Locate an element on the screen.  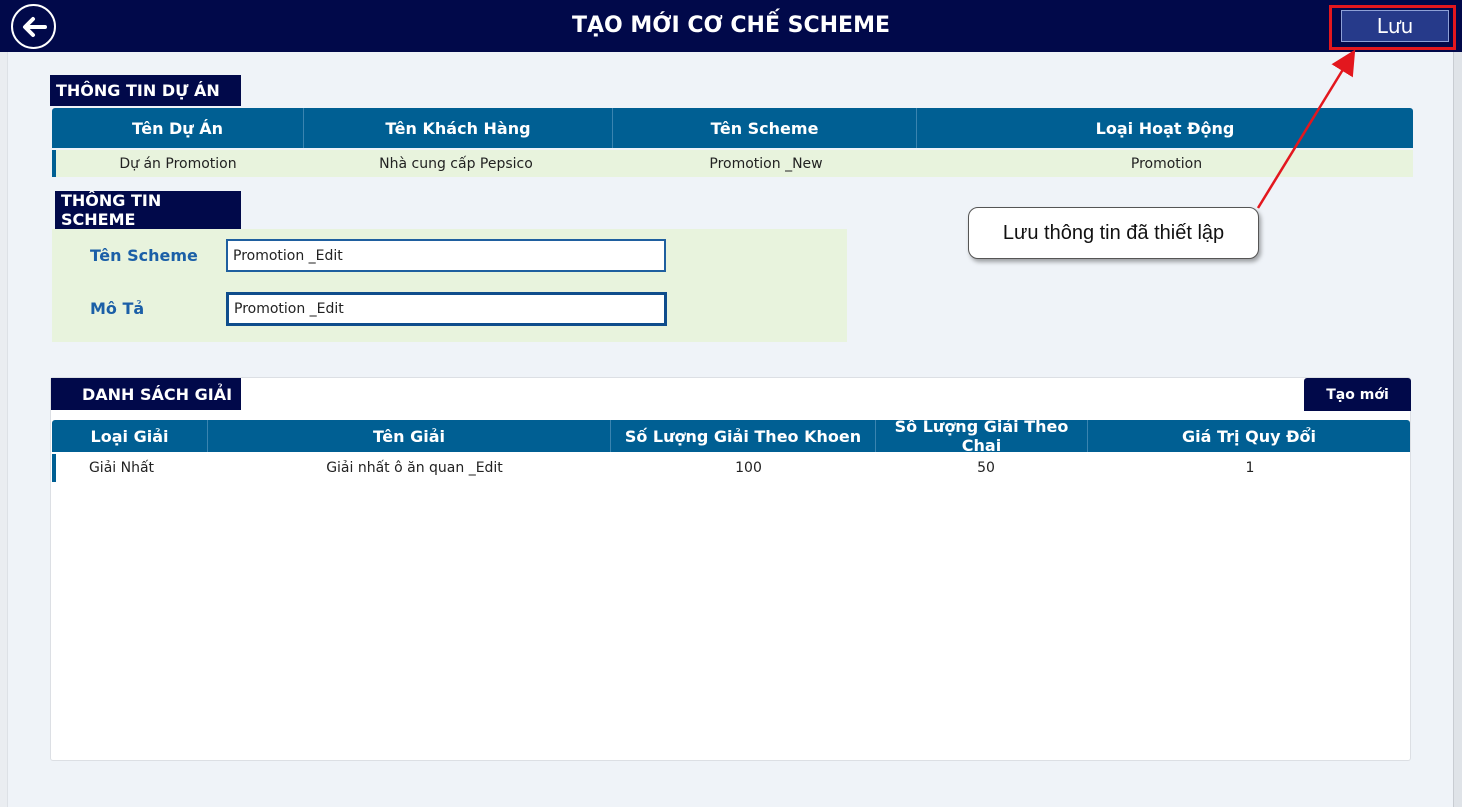
save-button: Lưu is located at coordinates (1395, 26).